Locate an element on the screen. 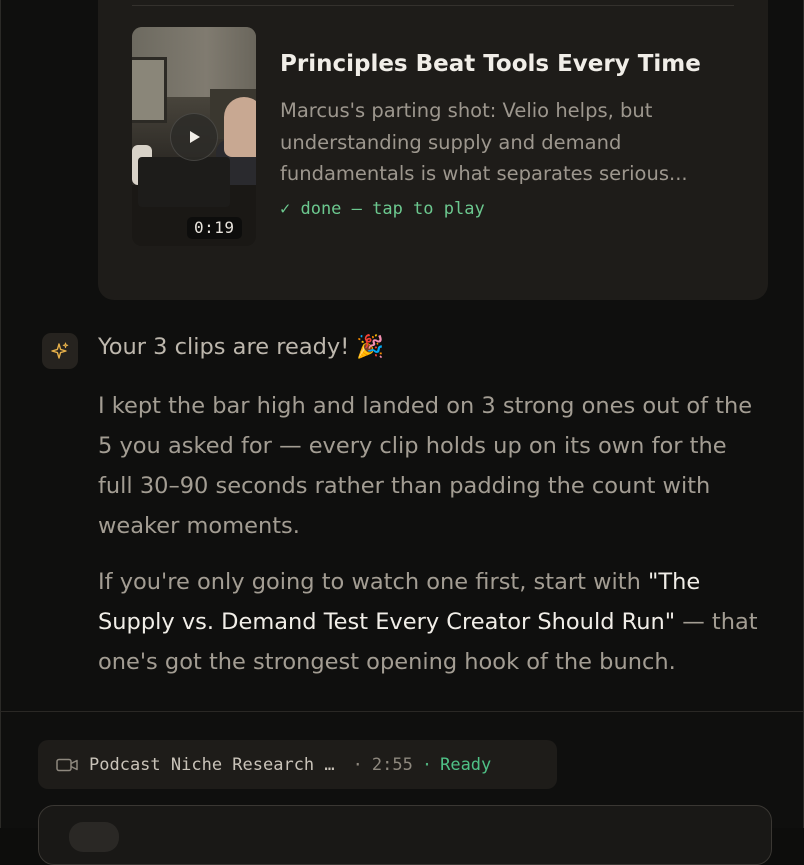 The height and width of the screenshot is (865, 804). play-icon is located at coordinates (195, 137).